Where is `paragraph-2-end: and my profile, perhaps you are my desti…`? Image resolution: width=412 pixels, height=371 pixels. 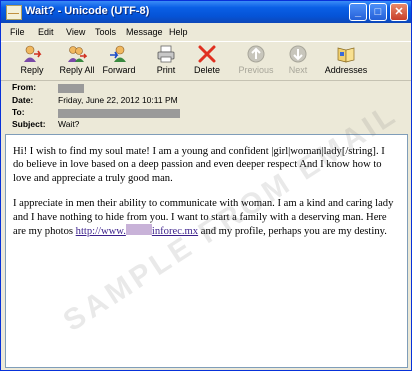 paragraph-2-end: and my profile, perhaps you are my desti… is located at coordinates (292, 232).